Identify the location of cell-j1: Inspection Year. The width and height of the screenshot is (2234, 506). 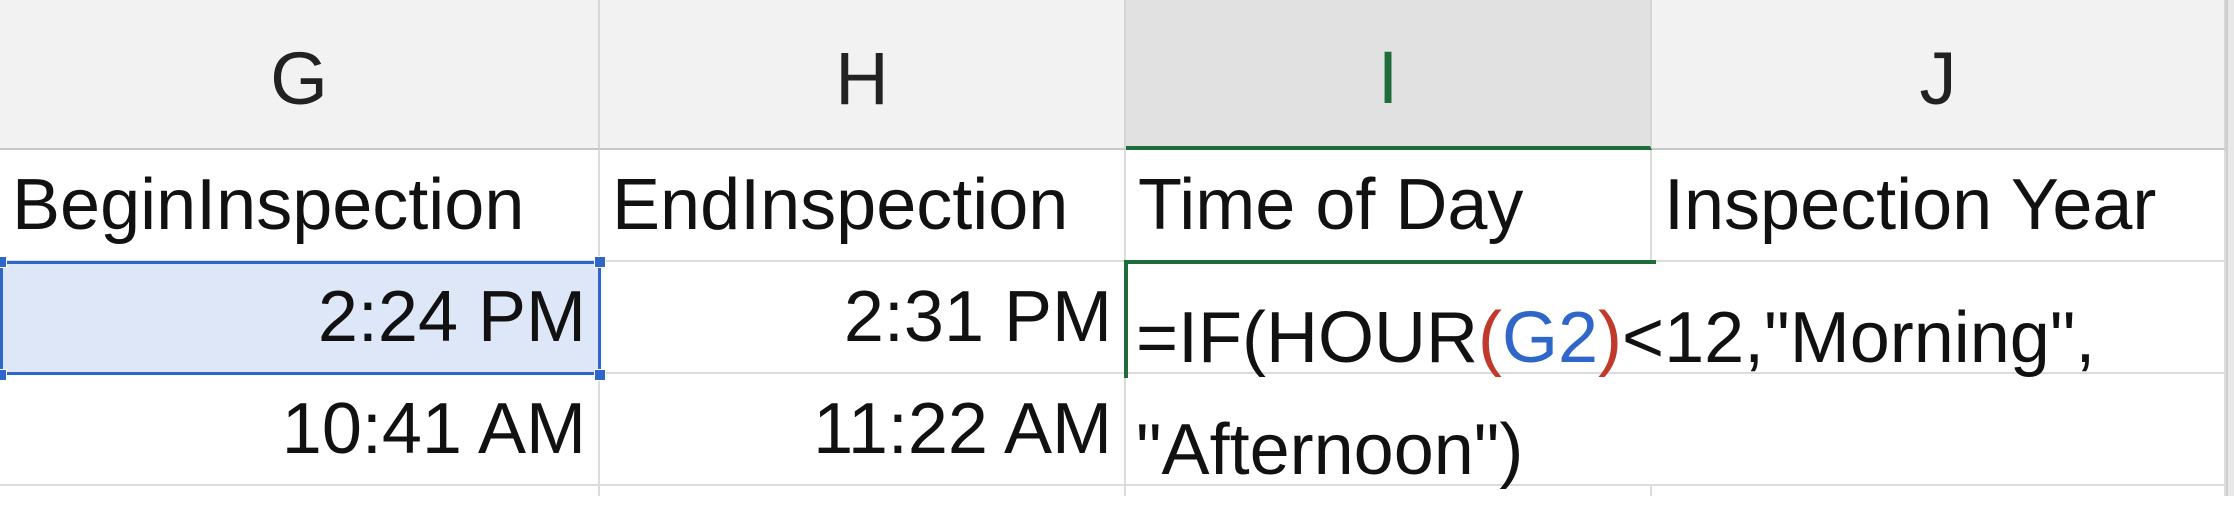
(1939, 206).